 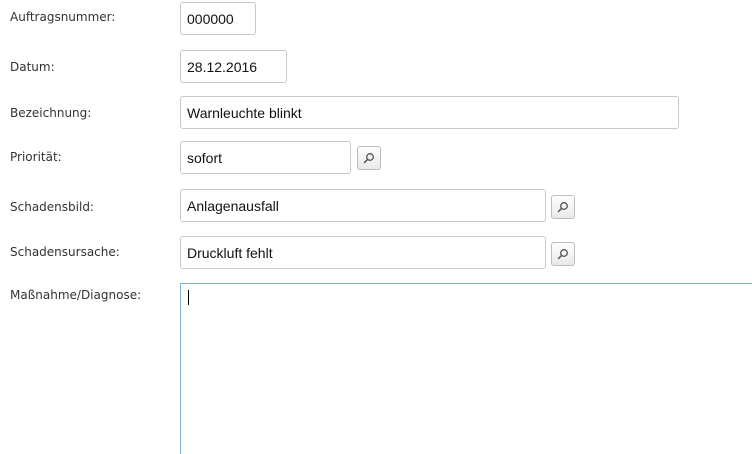 I want to click on schadensbild-field, so click(x=363, y=205).